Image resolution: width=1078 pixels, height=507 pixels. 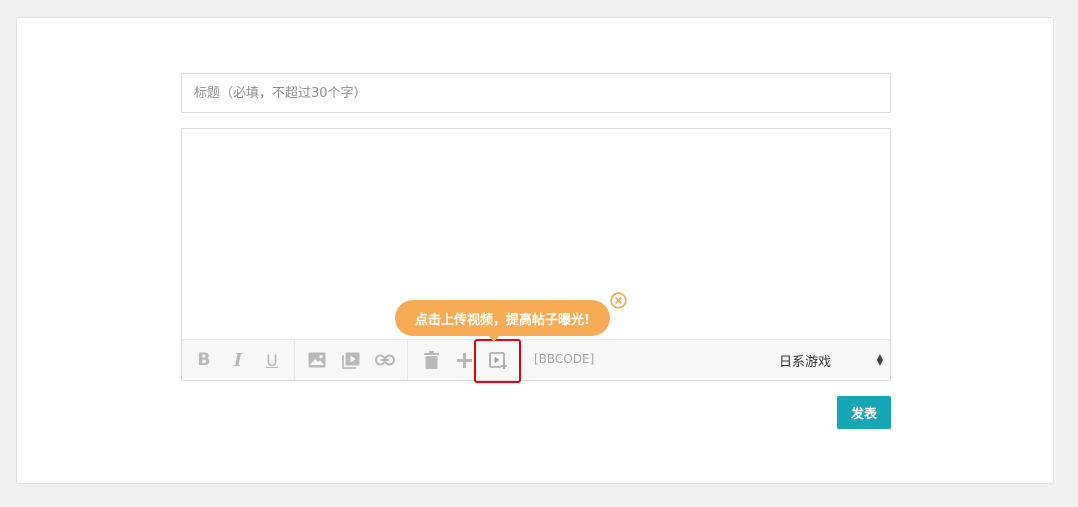 I want to click on submit-button: 发表, so click(x=864, y=412).